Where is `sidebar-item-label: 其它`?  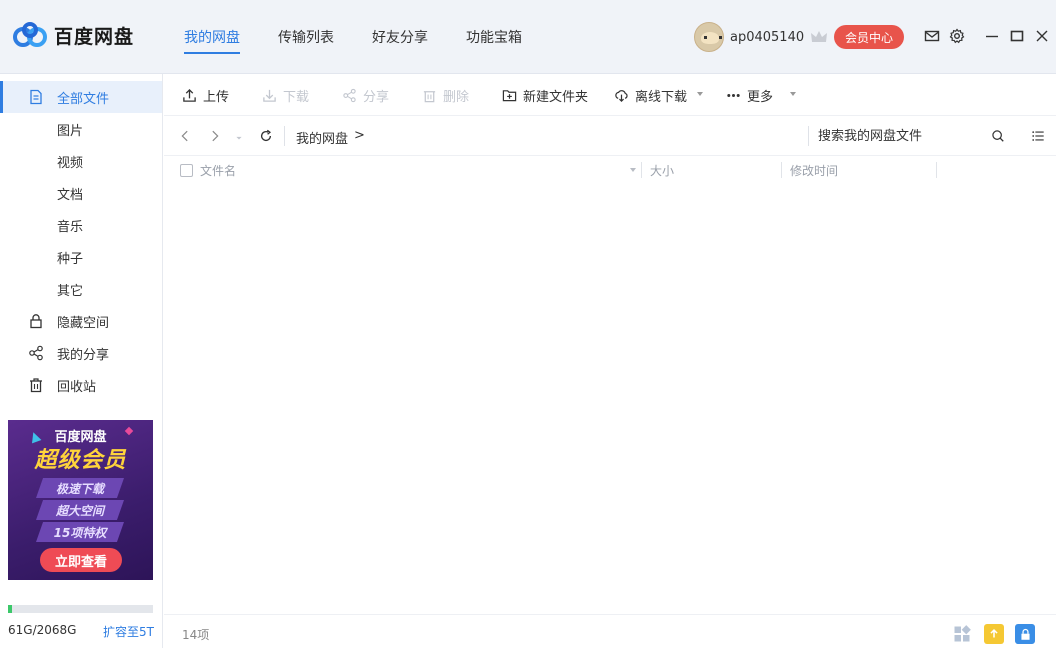
sidebar-item-label: 其它 is located at coordinates (70, 291).